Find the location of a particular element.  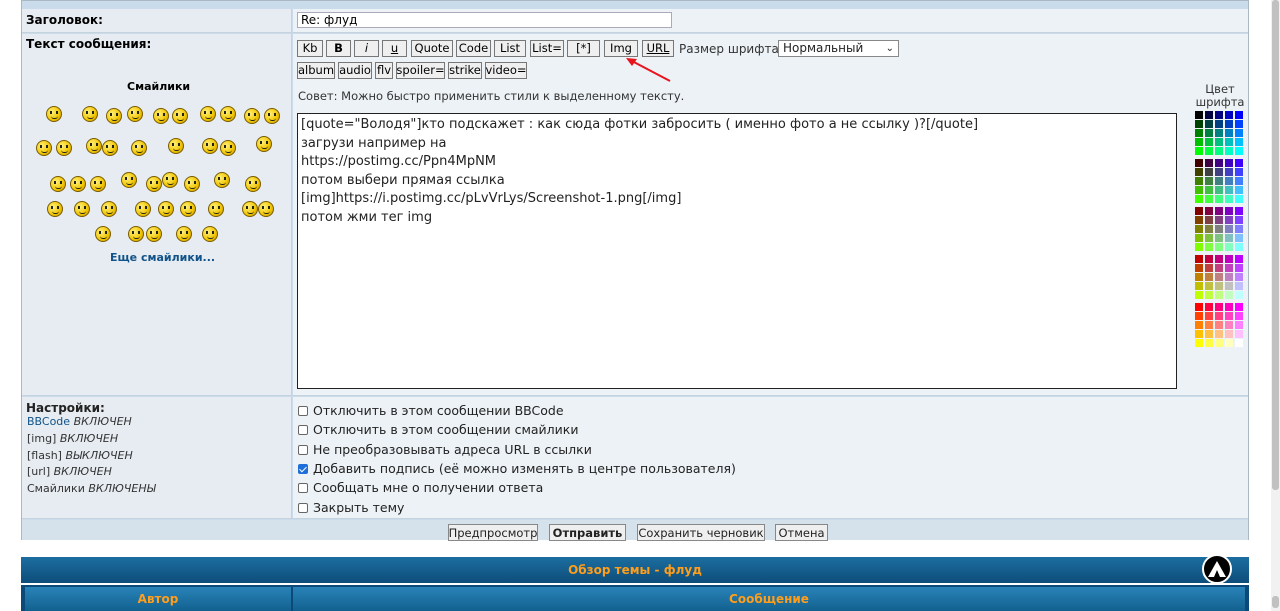

bbcode-code-button: Code is located at coordinates (473, 48).